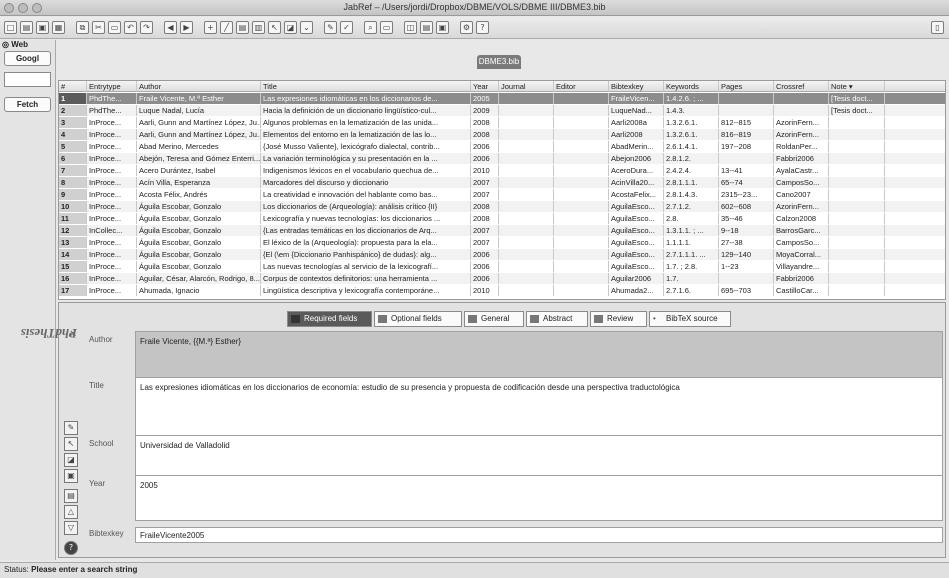 This screenshot has width=949, height=578. I want to click on mark-entries-icon: ◪, so click(290, 27).